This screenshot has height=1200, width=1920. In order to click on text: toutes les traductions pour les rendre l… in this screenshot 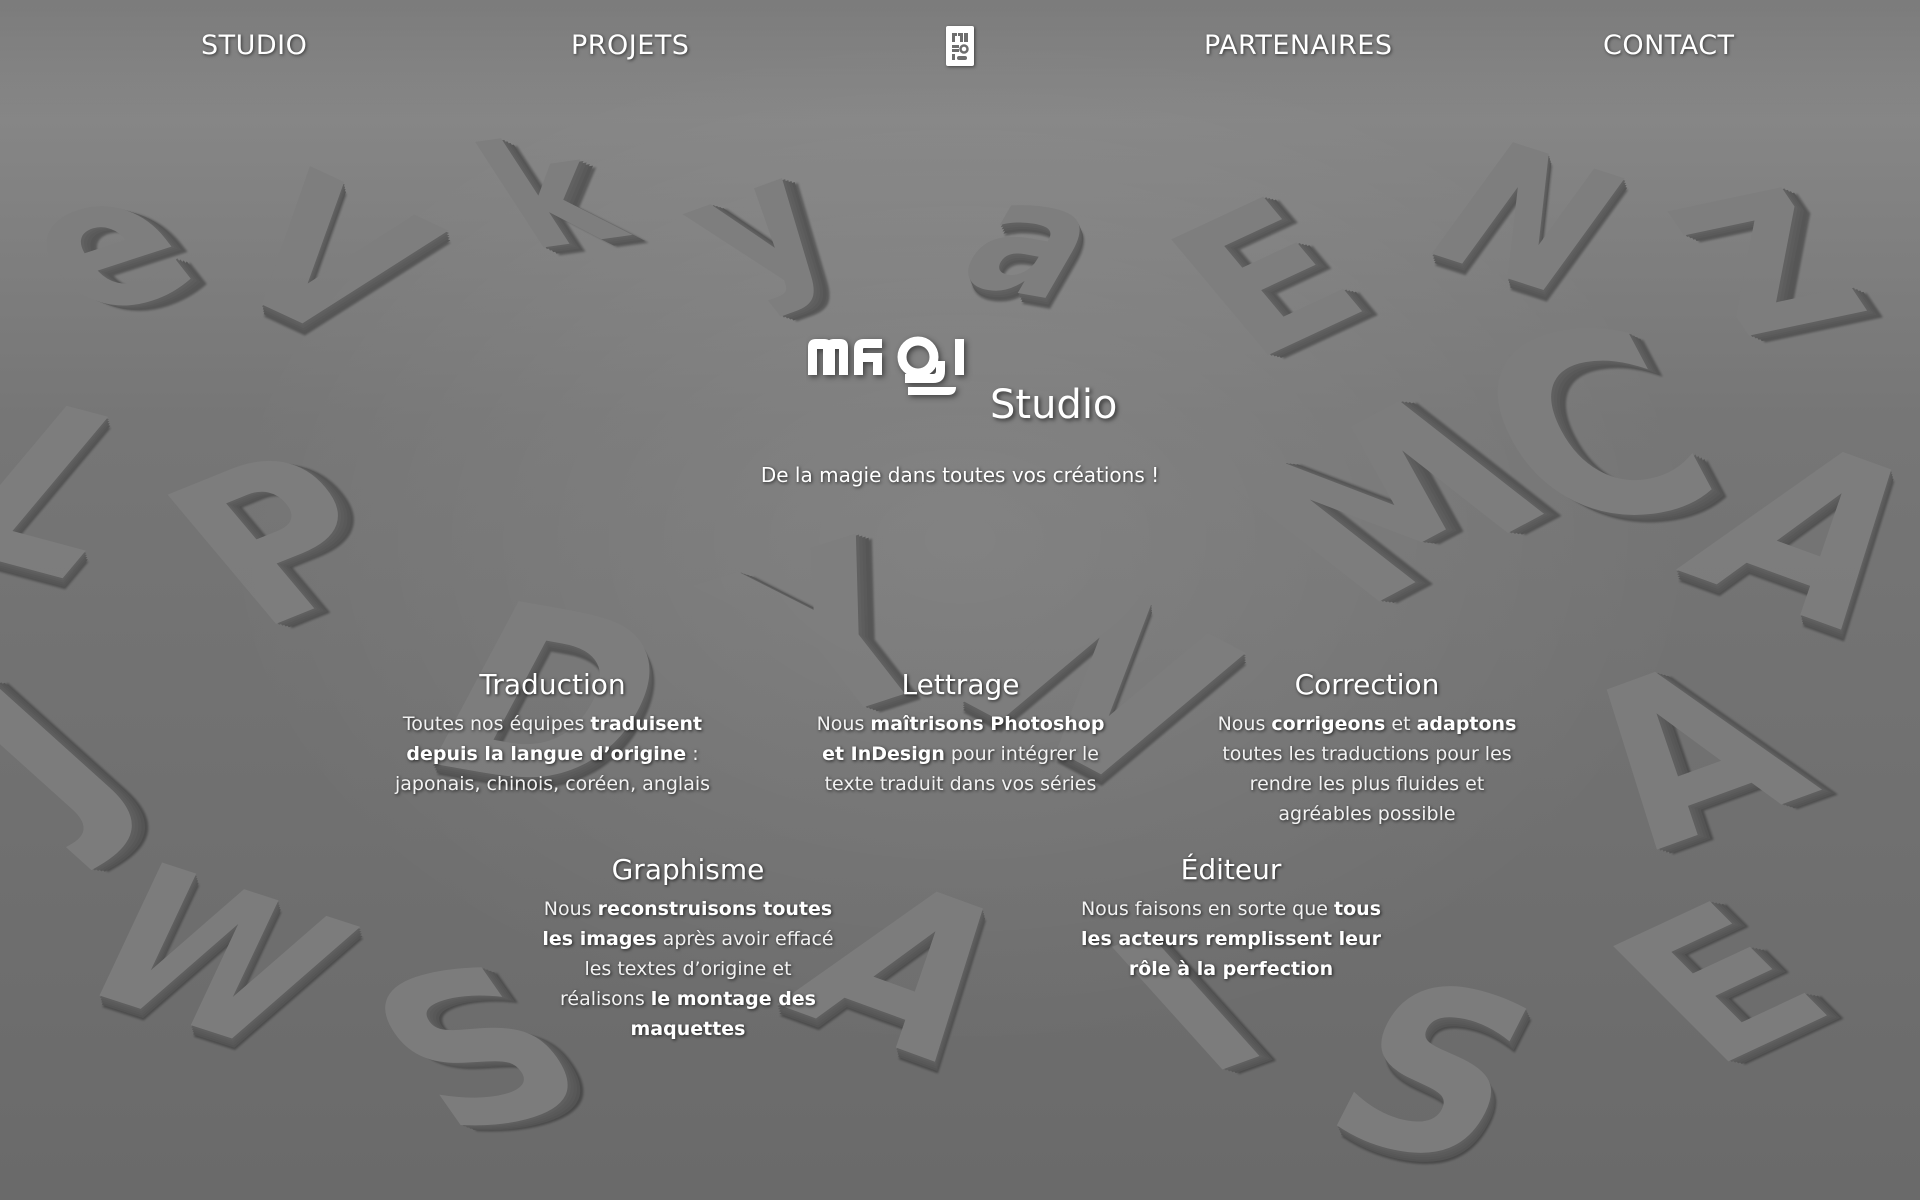, I will do `click(1367, 784)`.